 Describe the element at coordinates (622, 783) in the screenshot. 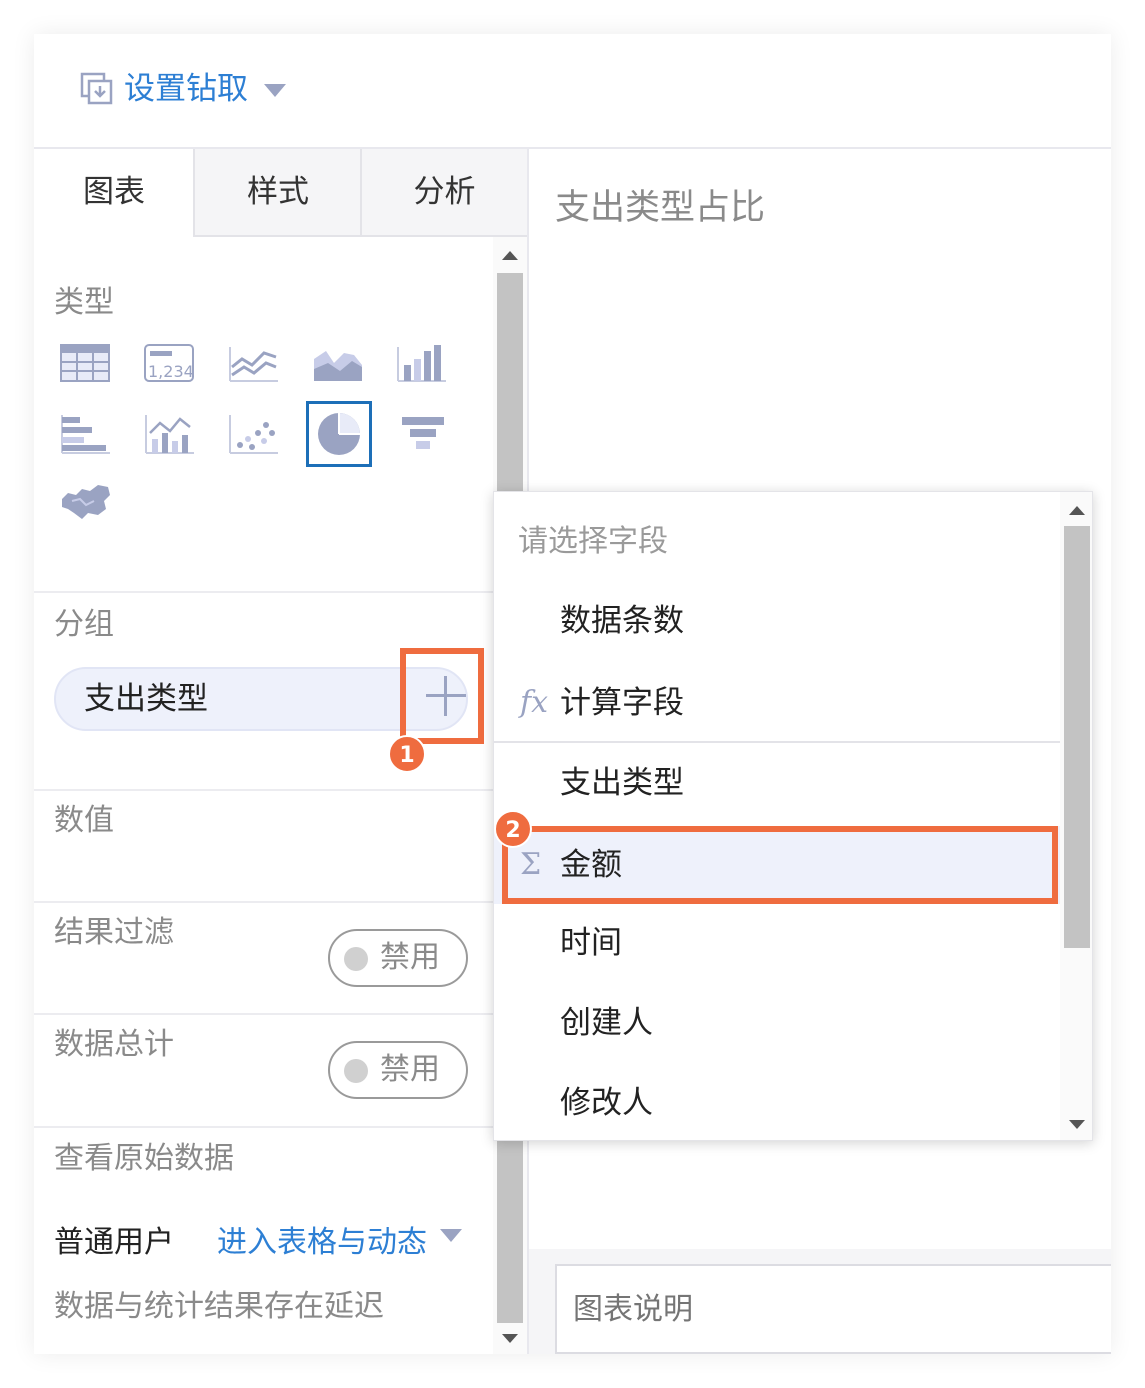

I see `dropdown-item-label: 支出类型` at that location.